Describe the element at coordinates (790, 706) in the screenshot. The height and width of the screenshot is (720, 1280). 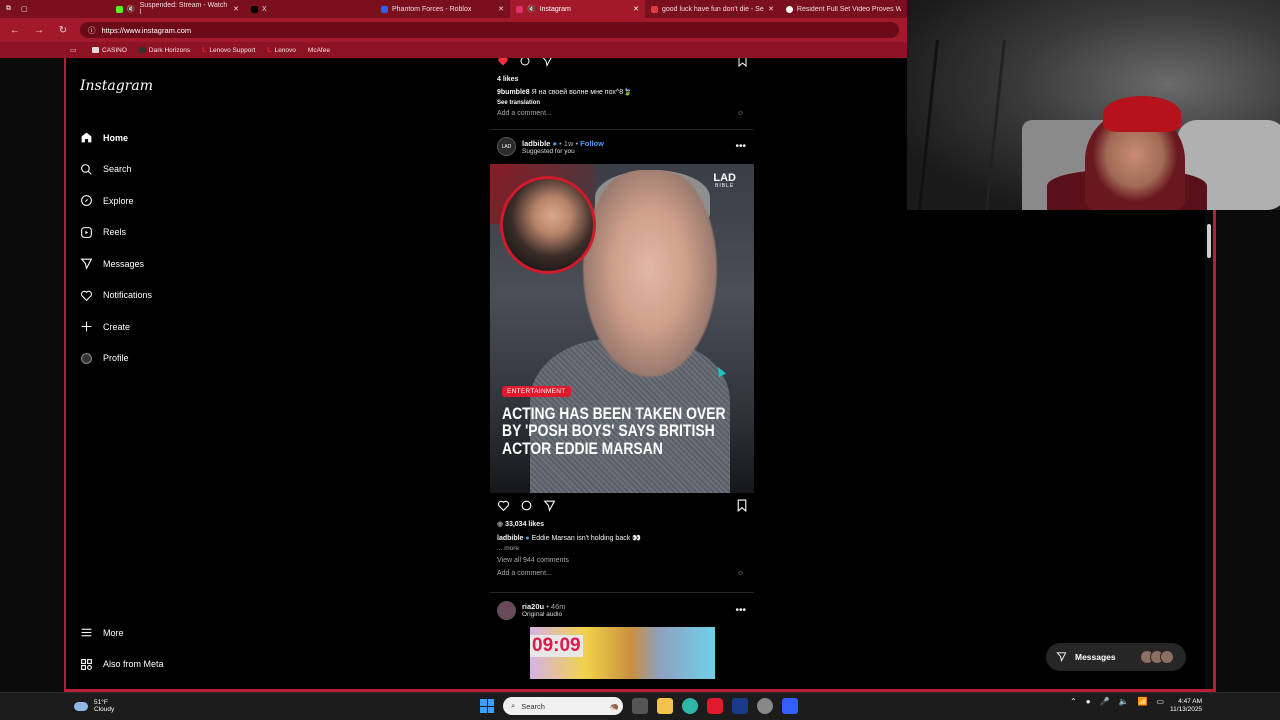
I see `roblox-icon` at that location.